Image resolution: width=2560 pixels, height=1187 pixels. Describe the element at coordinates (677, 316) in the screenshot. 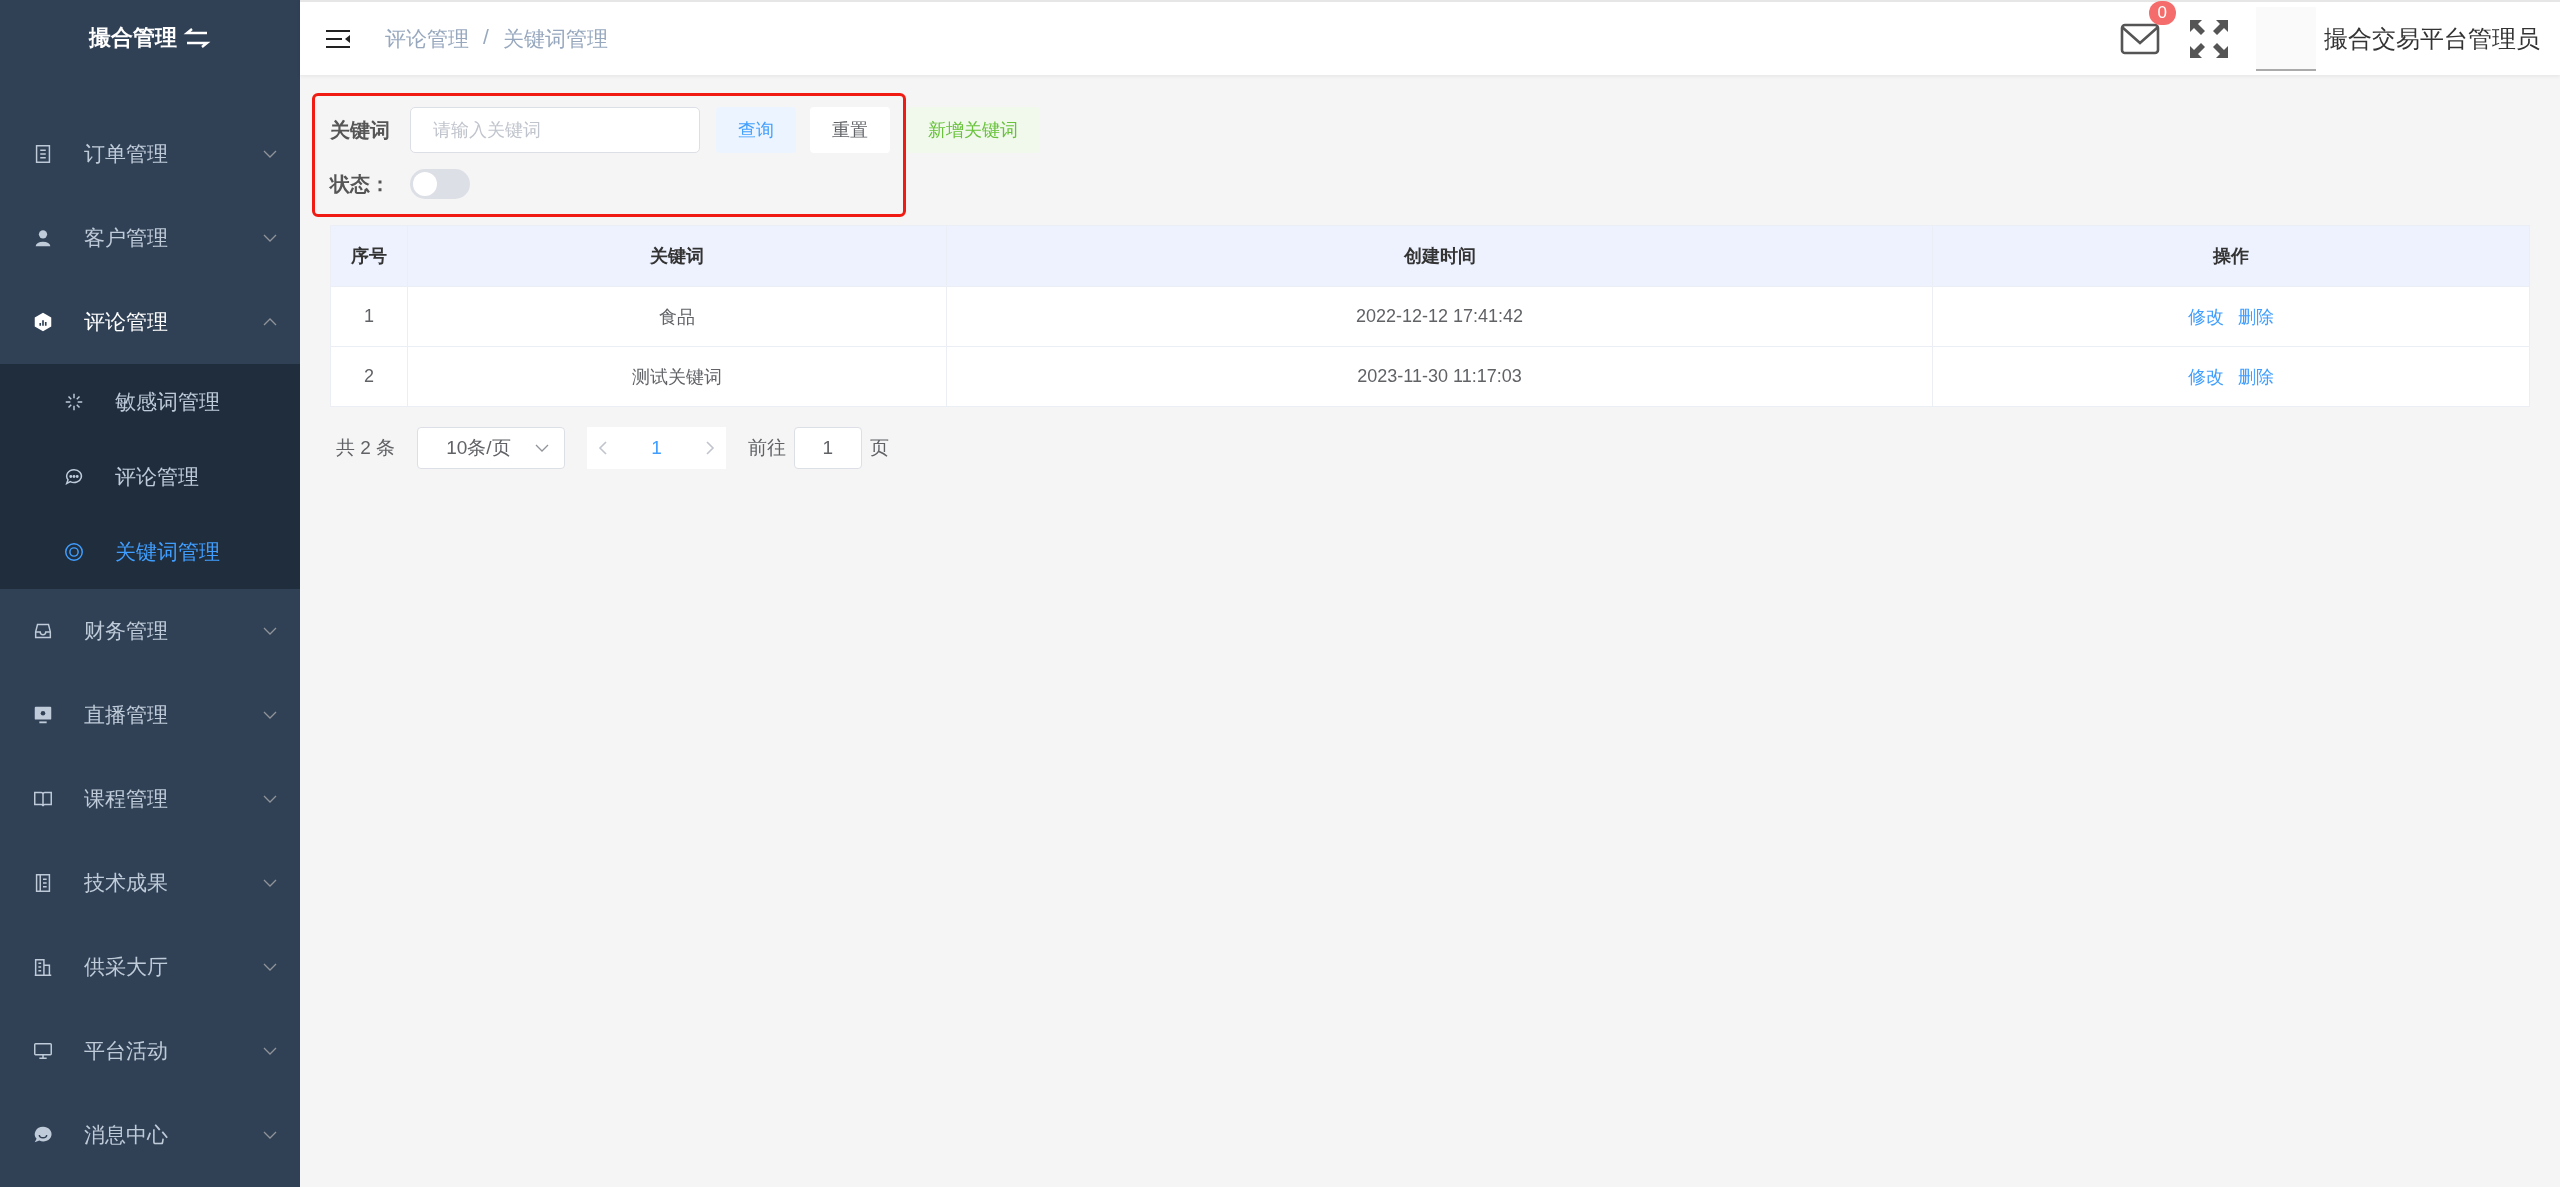

I see `table-cell: 食品` at that location.